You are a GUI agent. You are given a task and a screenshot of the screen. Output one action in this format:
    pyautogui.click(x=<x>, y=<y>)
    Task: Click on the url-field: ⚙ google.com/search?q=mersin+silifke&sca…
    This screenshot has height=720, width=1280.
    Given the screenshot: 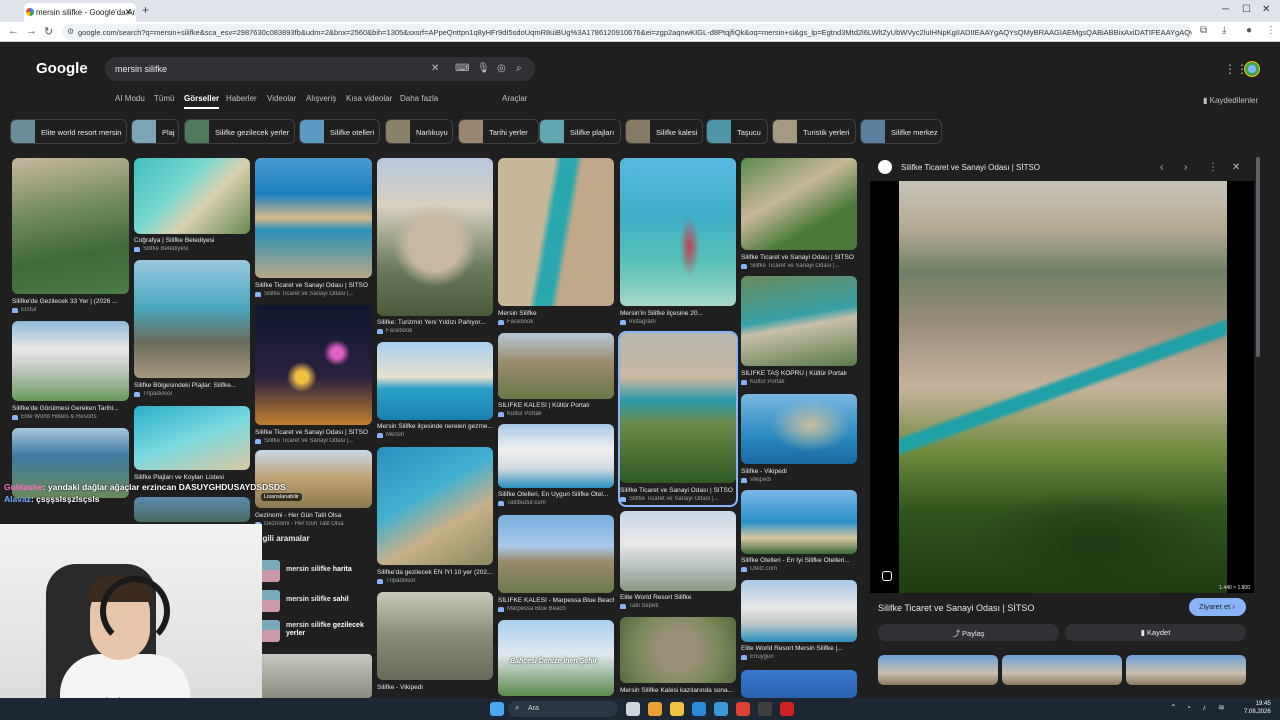 What is the action you would take?
    pyautogui.click(x=627, y=32)
    